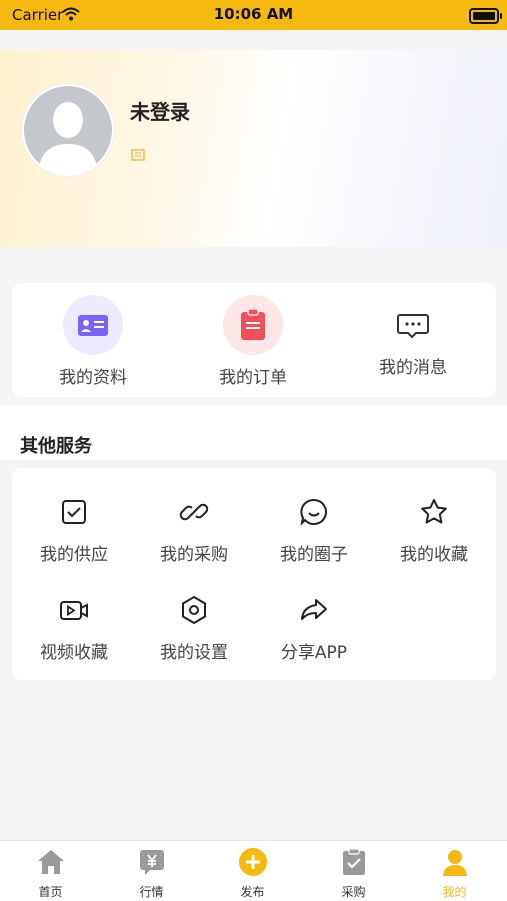 This screenshot has width=507, height=901. I want to click on settings-hex-icon, so click(194, 610).